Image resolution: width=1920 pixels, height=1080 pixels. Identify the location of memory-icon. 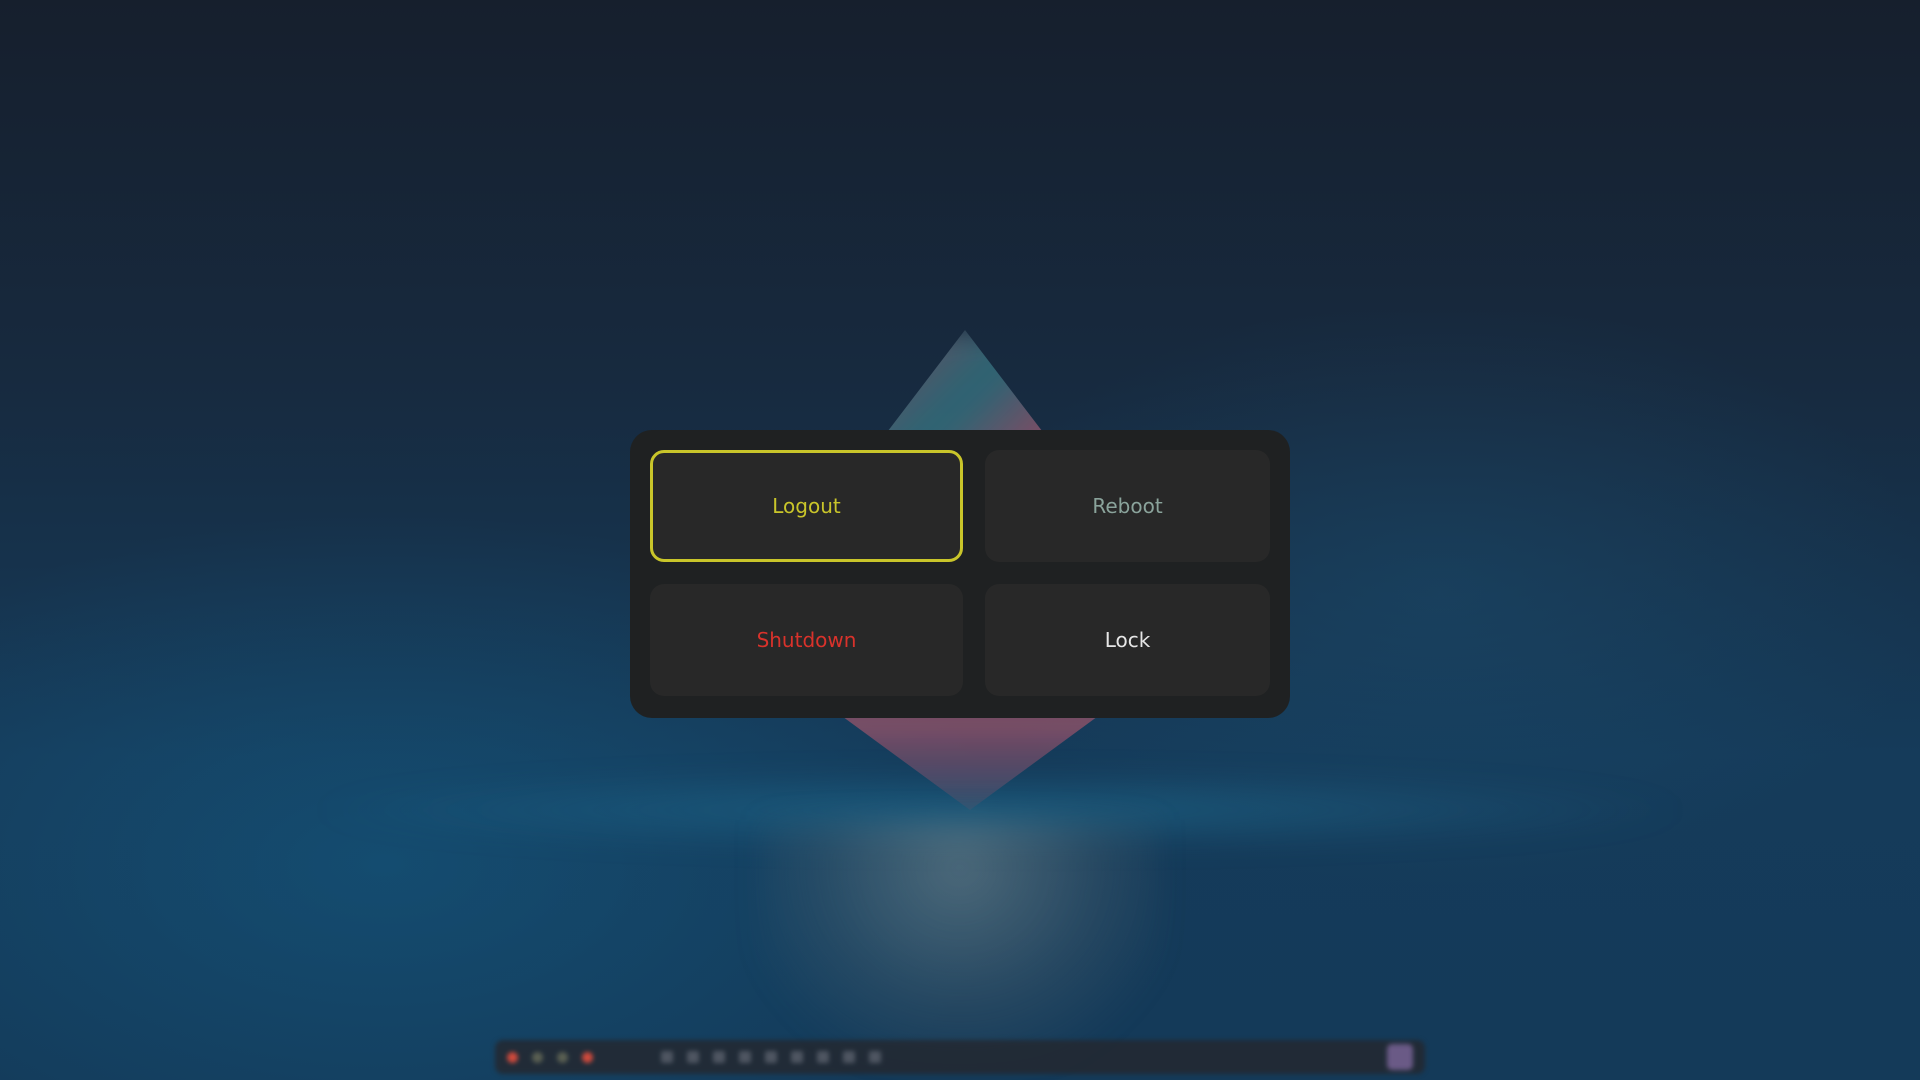
(797, 1057).